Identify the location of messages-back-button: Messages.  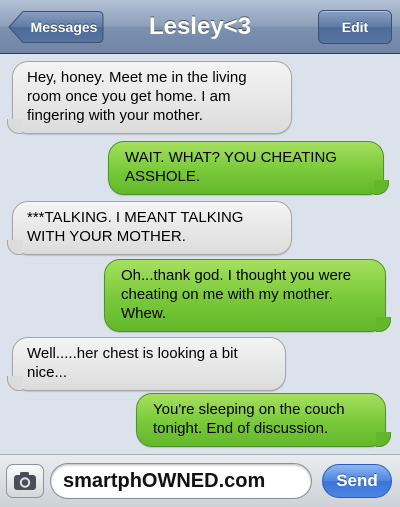
(56, 27).